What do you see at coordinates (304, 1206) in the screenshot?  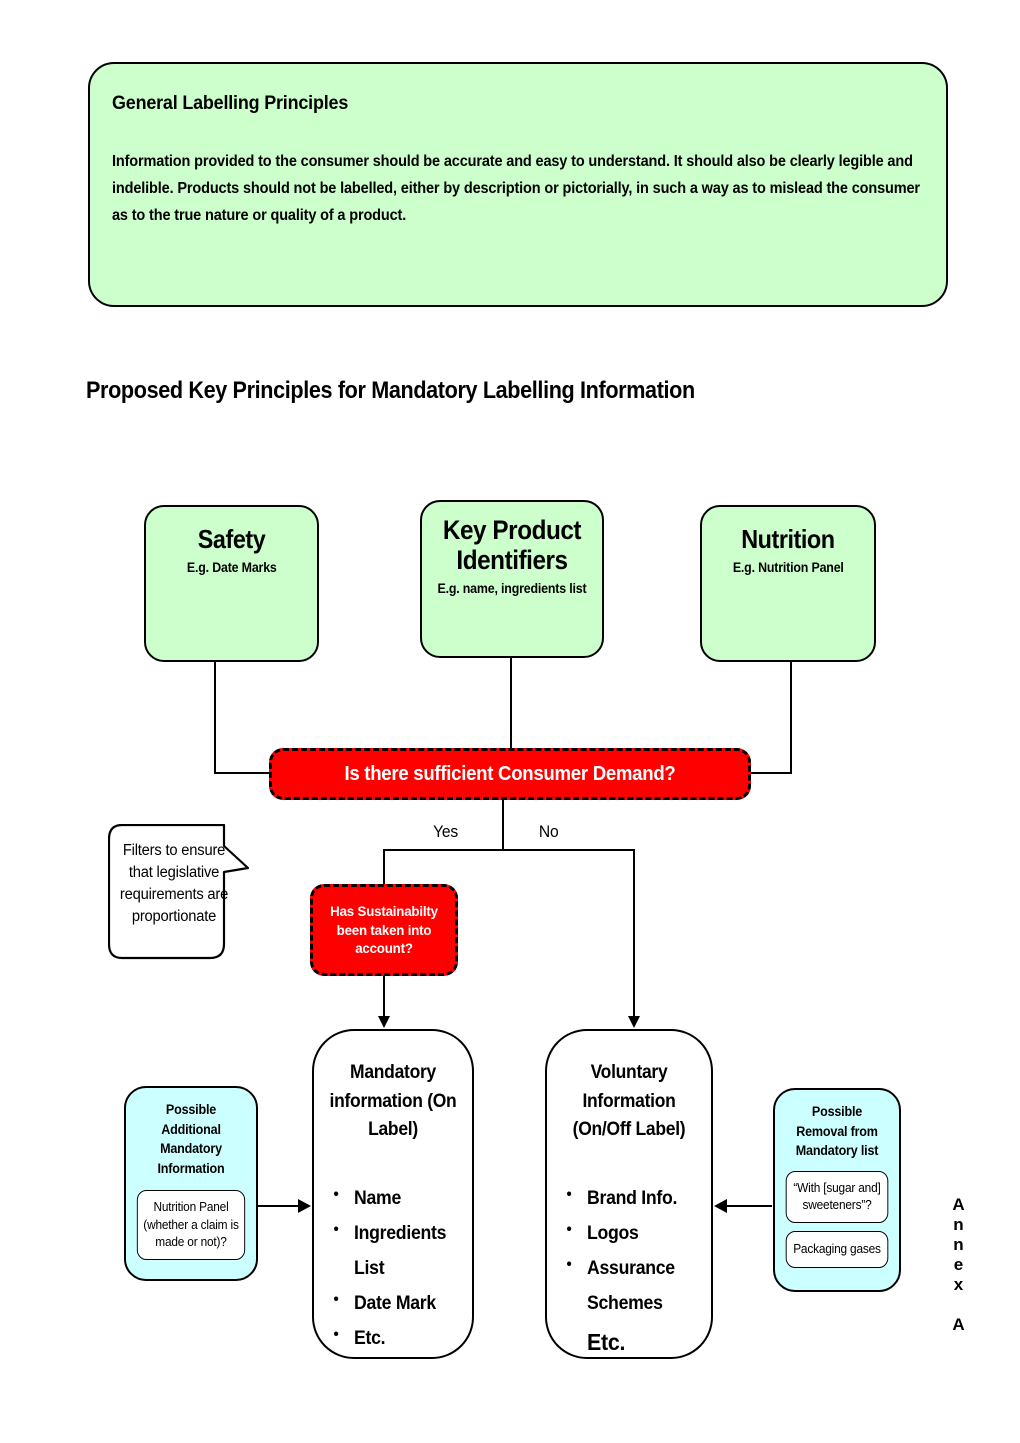 I see `connector-additional-arrowhead` at bounding box center [304, 1206].